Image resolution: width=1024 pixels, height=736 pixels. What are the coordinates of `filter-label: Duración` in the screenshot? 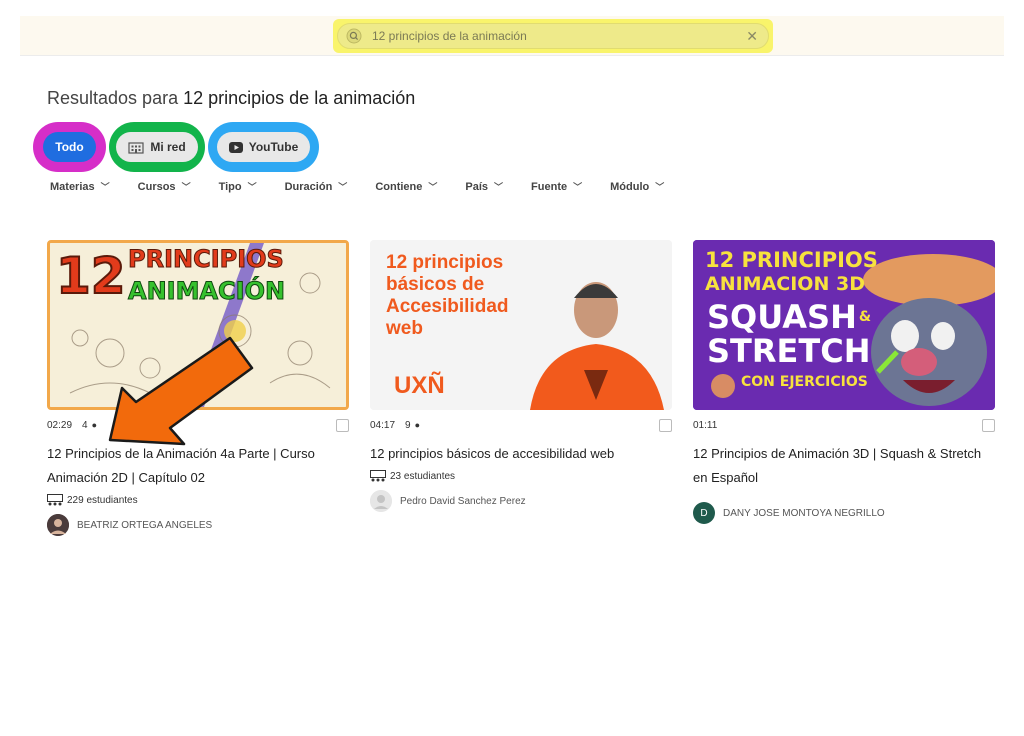 It's located at (308, 186).